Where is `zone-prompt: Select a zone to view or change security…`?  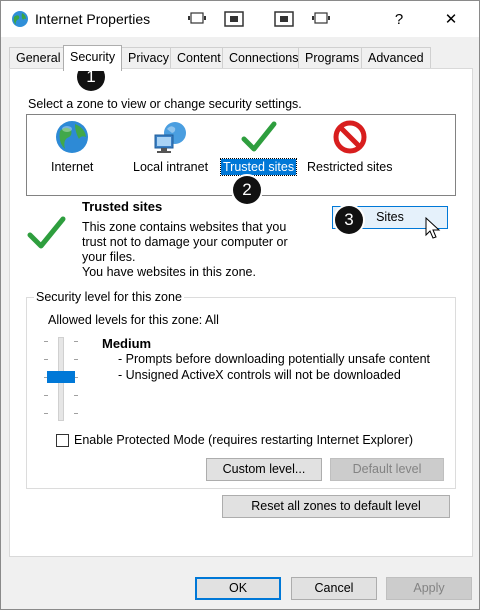 zone-prompt: Select a zone to view or change security… is located at coordinates (165, 104).